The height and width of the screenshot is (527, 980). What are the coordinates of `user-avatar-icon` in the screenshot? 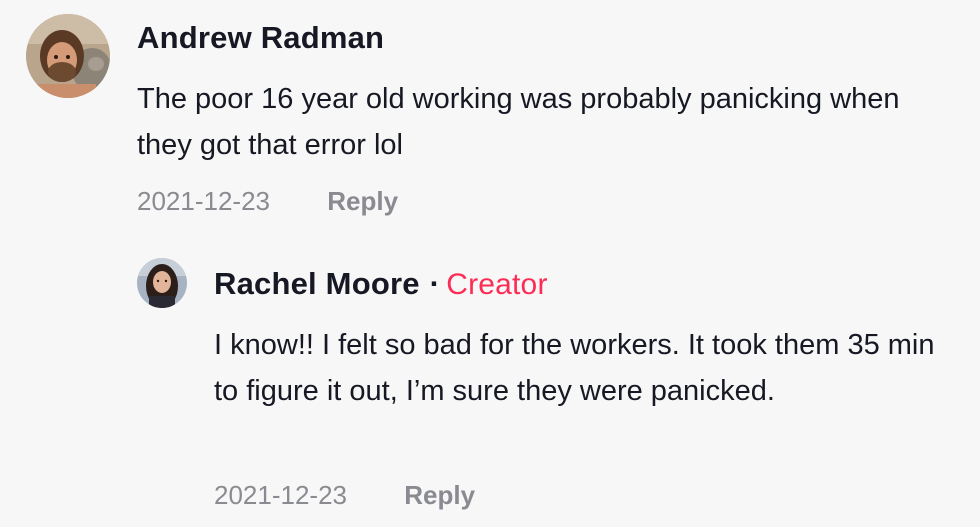 It's located at (68, 56).